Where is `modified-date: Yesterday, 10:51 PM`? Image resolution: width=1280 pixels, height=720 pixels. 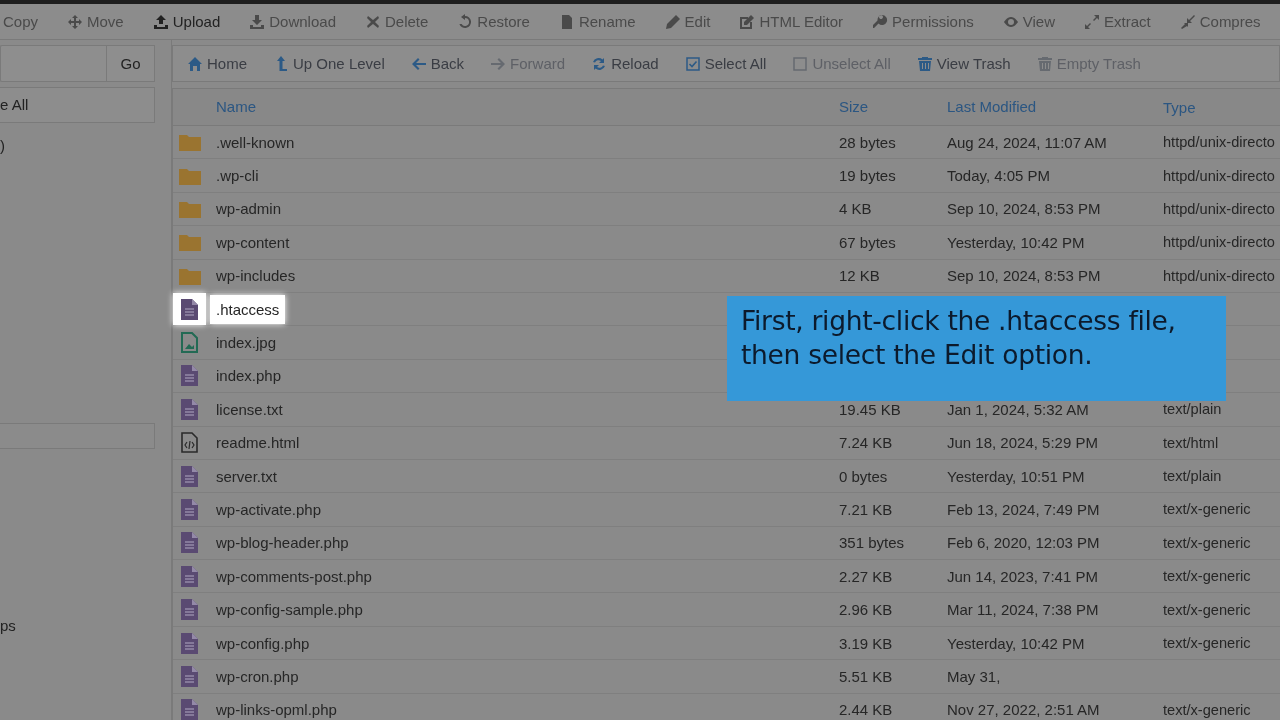 modified-date: Yesterday, 10:51 PM is located at coordinates (1016, 476).